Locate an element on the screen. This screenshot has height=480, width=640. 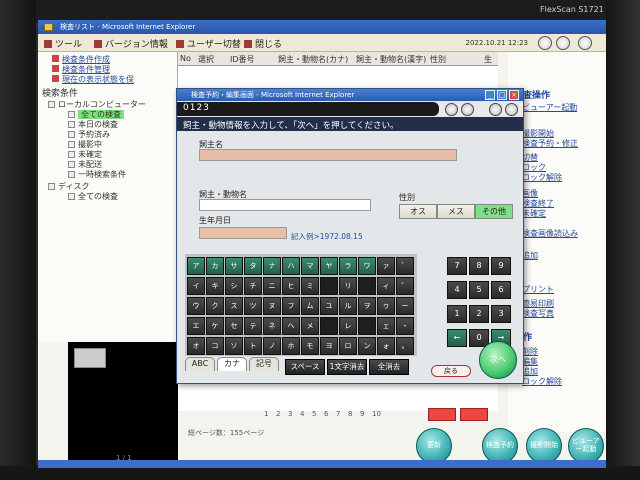
kana-key: フ is located at coordinates (291, 306).